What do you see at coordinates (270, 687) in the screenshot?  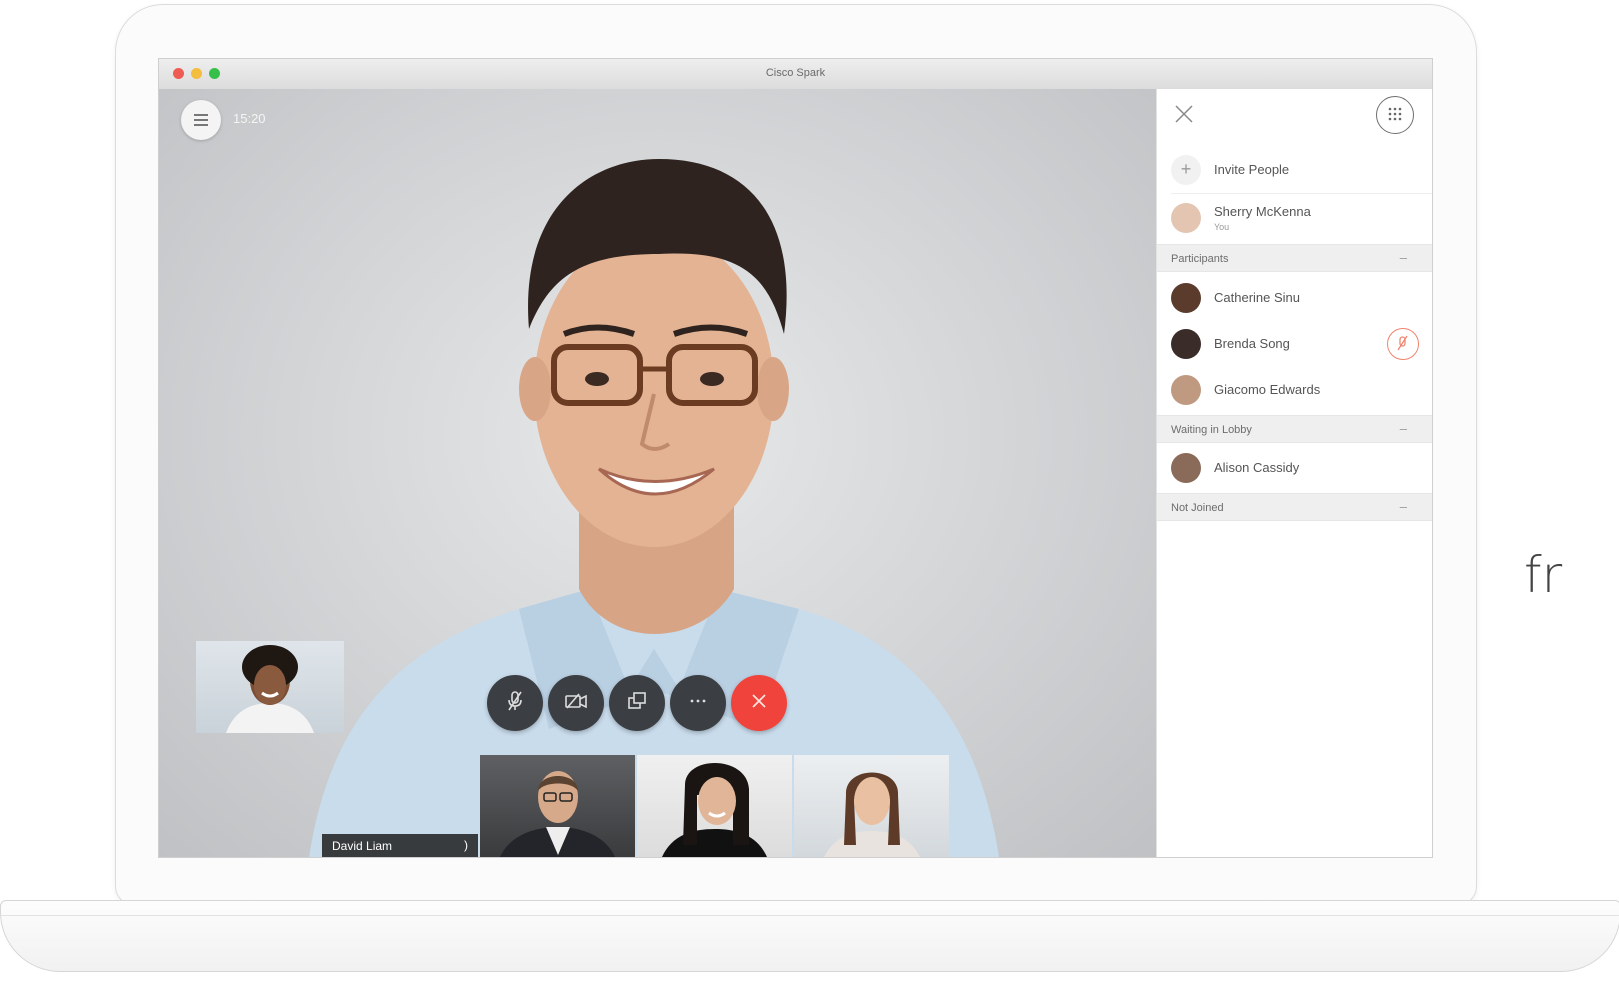 I see `self-view-video` at bounding box center [270, 687].